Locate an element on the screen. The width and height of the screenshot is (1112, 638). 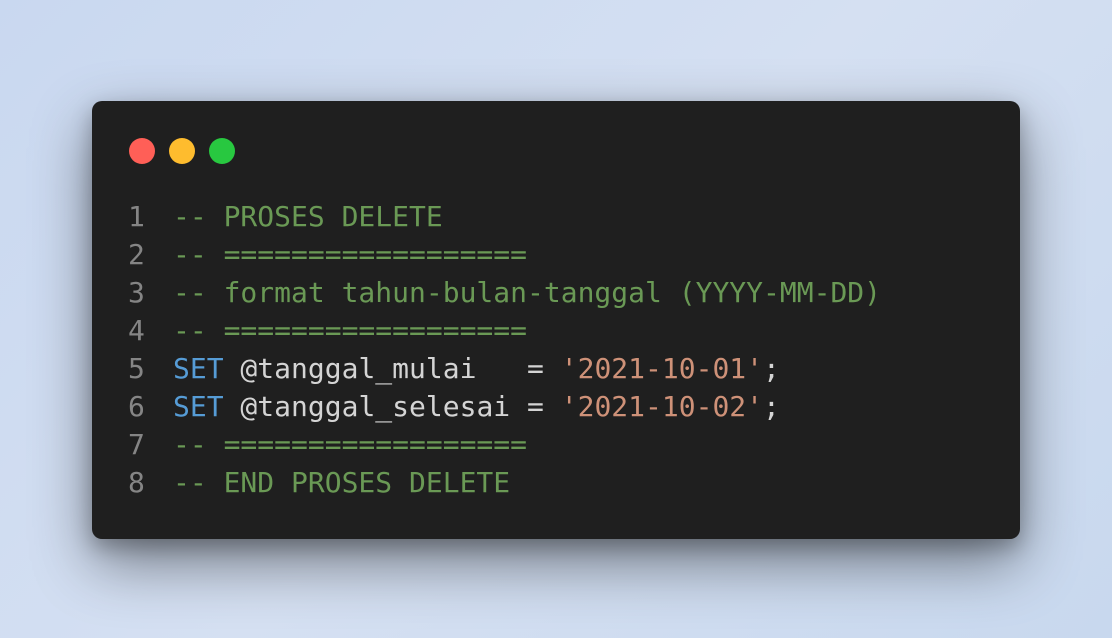
line-number: 7 is located at coordinates (136, 444).